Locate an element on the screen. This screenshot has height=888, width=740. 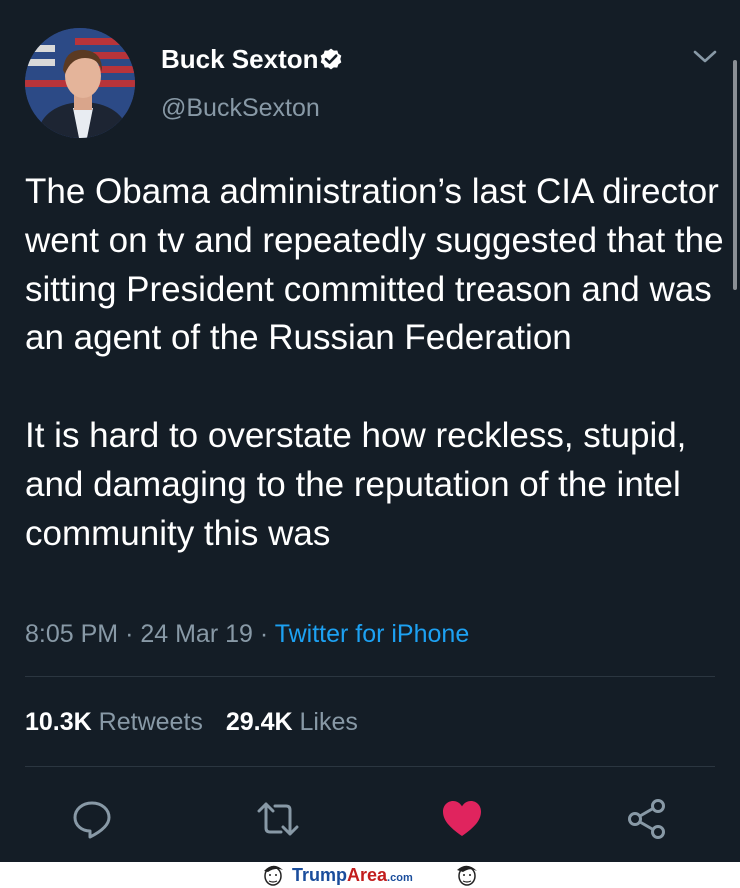
avatar is located at coordinates (80, 83).